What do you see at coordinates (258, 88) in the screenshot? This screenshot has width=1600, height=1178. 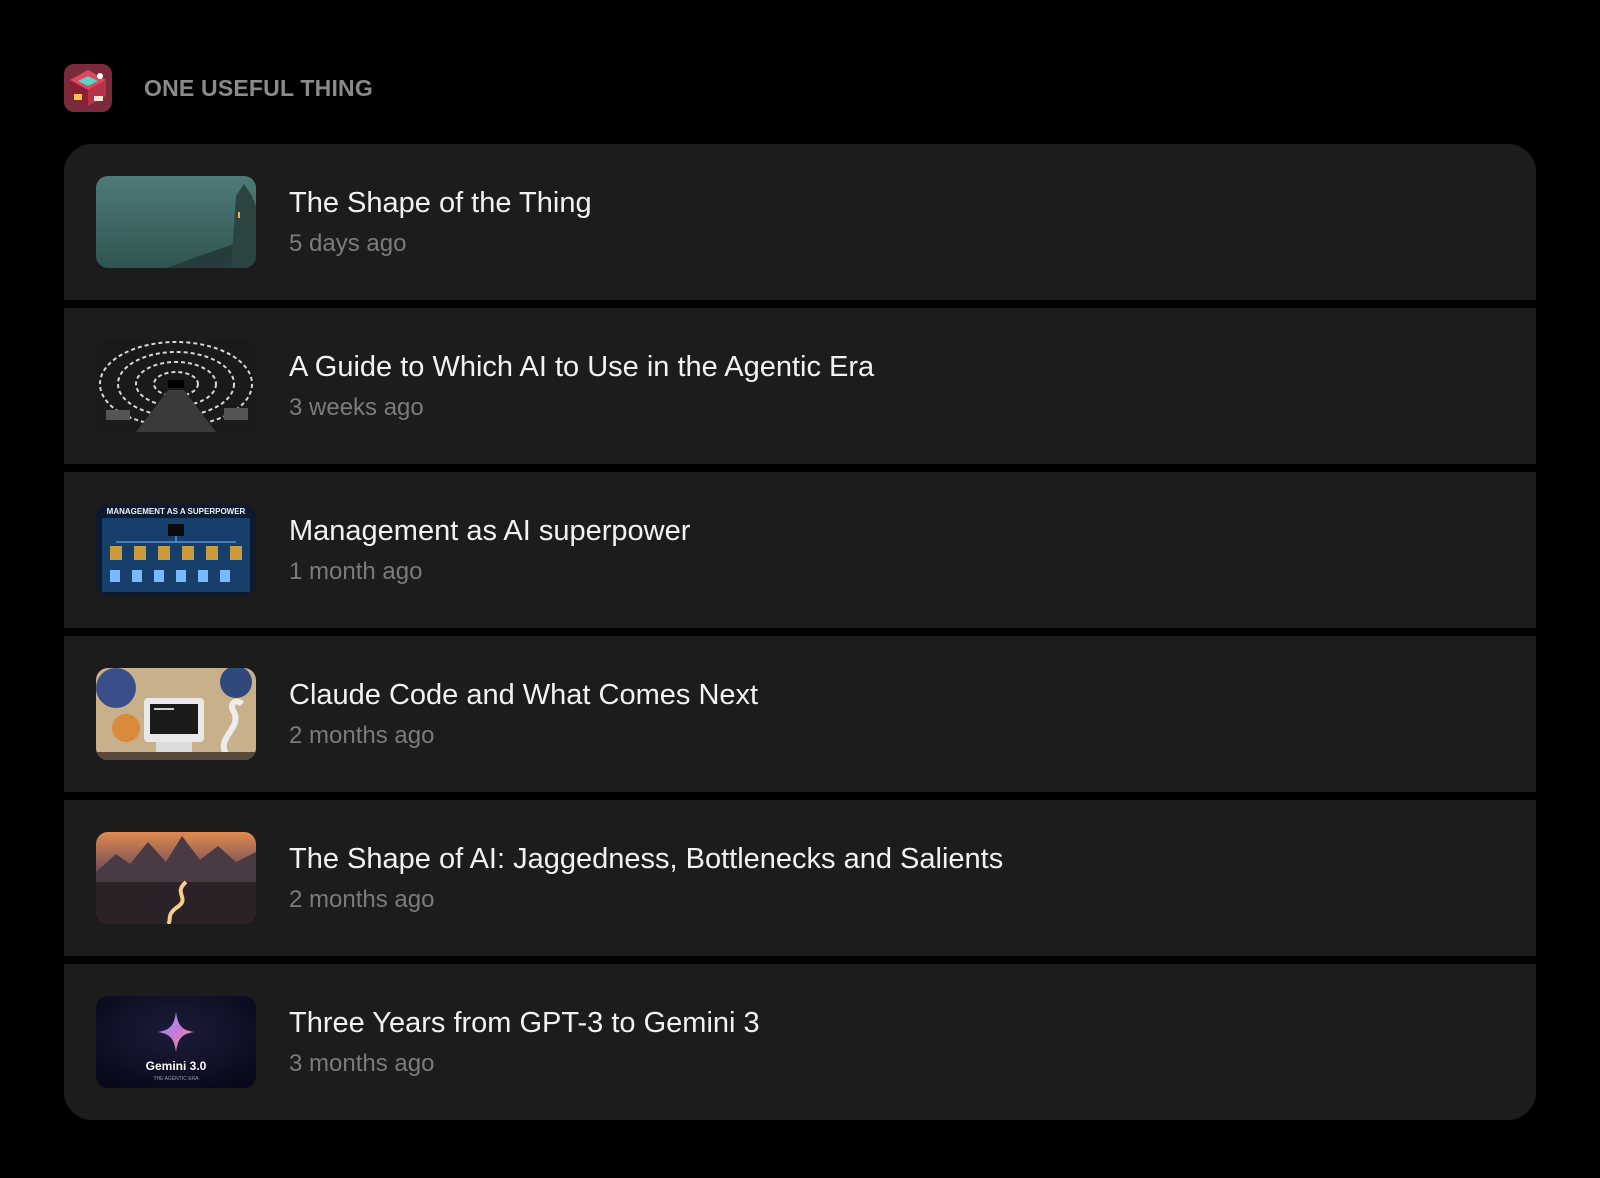 I see `publication-name: ONE USEFUL THING` at bounding box center [258, 88].